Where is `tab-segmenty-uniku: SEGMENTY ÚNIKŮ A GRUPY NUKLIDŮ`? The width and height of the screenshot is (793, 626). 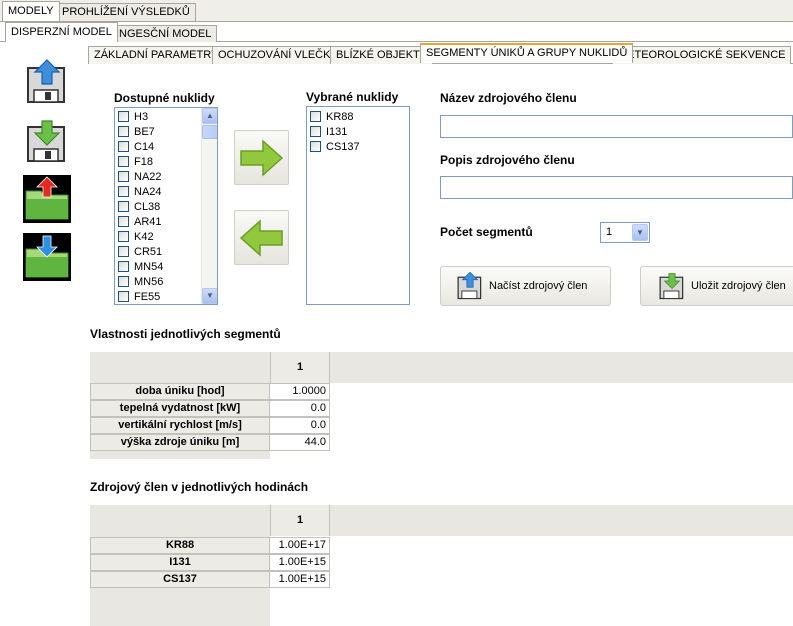 tab-segmenty-uniku: SEGMENTY ÚNIKŮ A GRUPY NUKLIDŮ is located at coordinates (527, 53).